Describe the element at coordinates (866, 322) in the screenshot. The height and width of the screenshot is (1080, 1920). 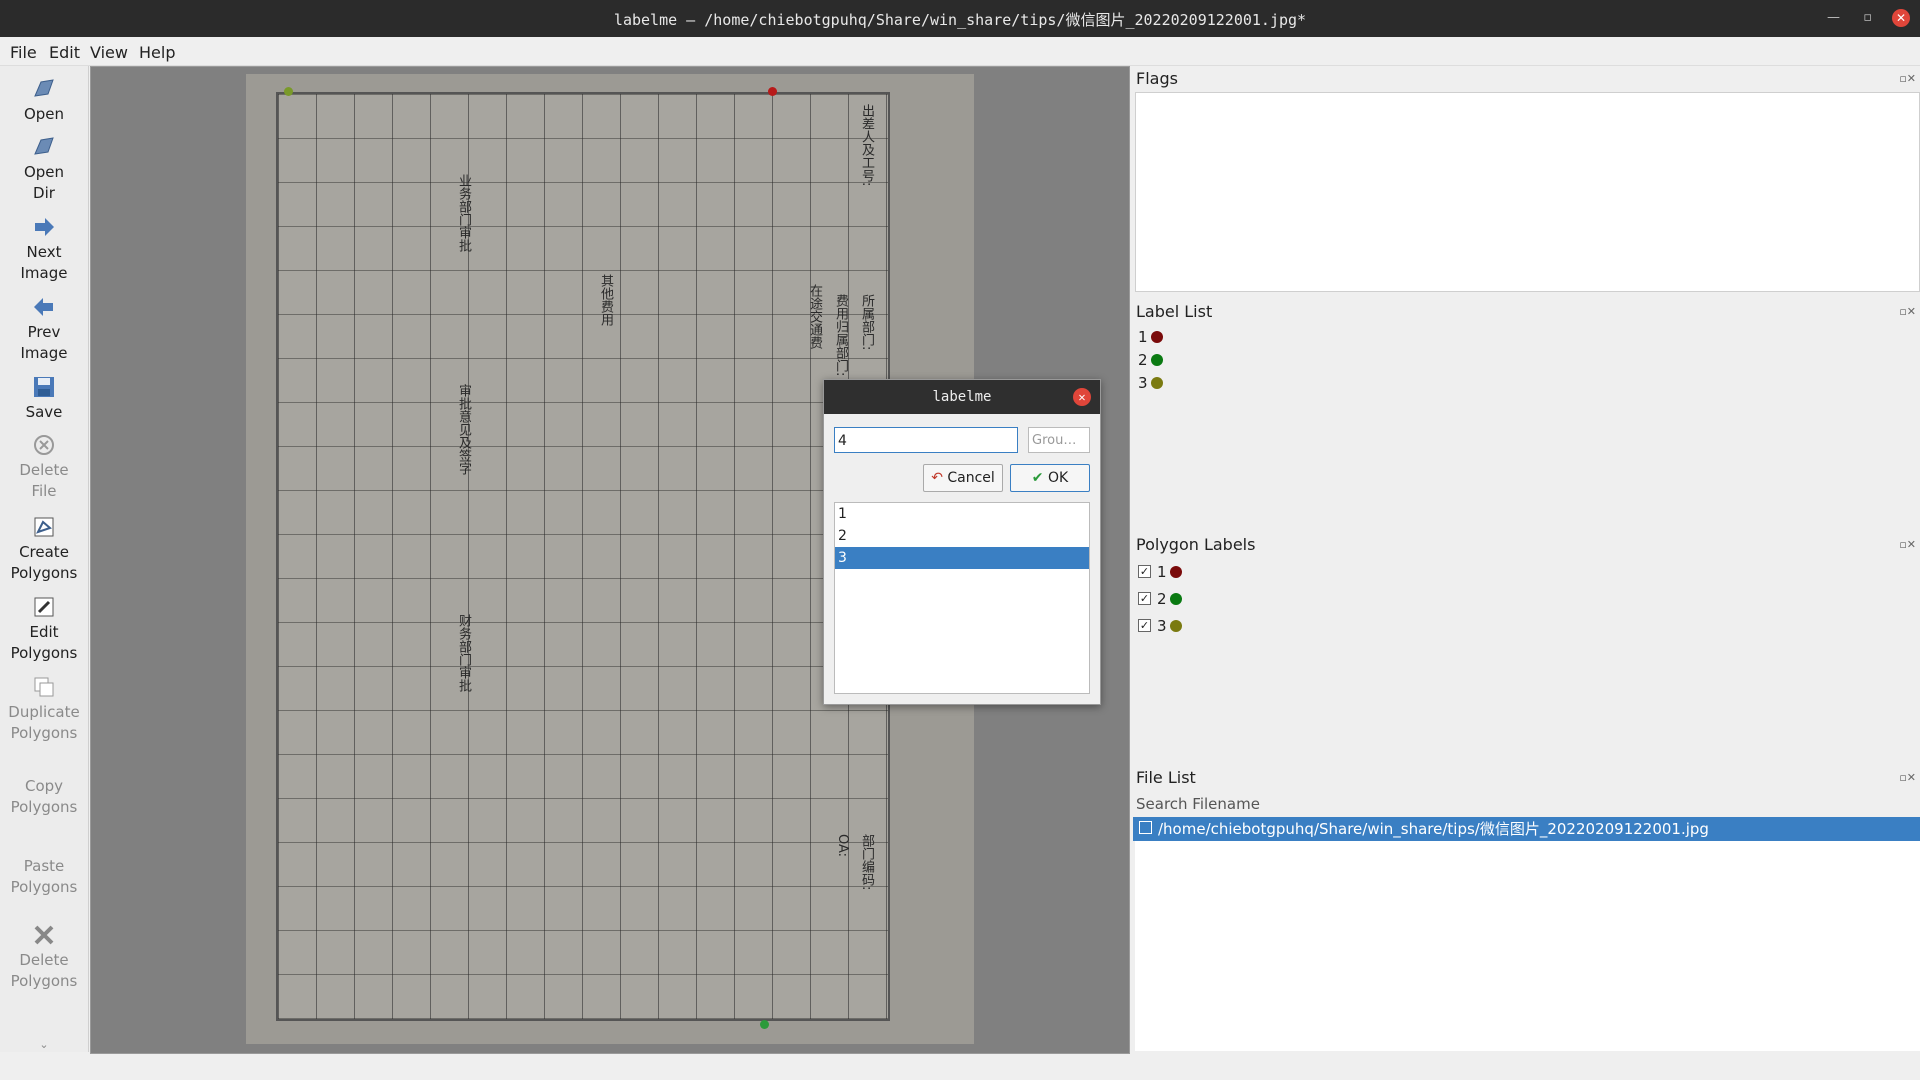
I see `paper-text: 所属部门:` at that location.